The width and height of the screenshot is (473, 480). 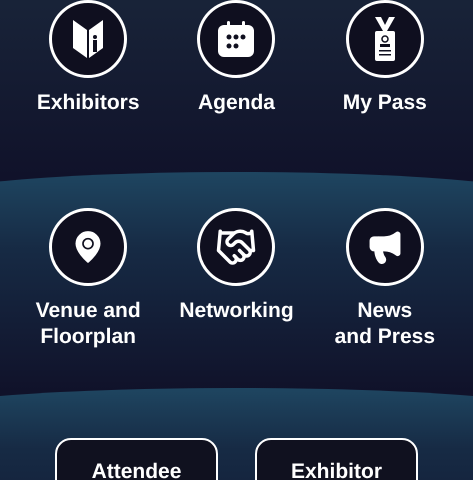 I want to click on tile-label: My Pass, so click(x=385, y=103).